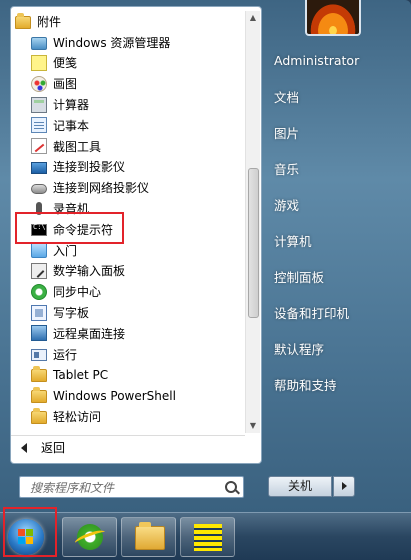  What do you see at coordinates (65, 250) in the screenshot?
I see `list-item-label: 入门` at bounding box center [65, 250].